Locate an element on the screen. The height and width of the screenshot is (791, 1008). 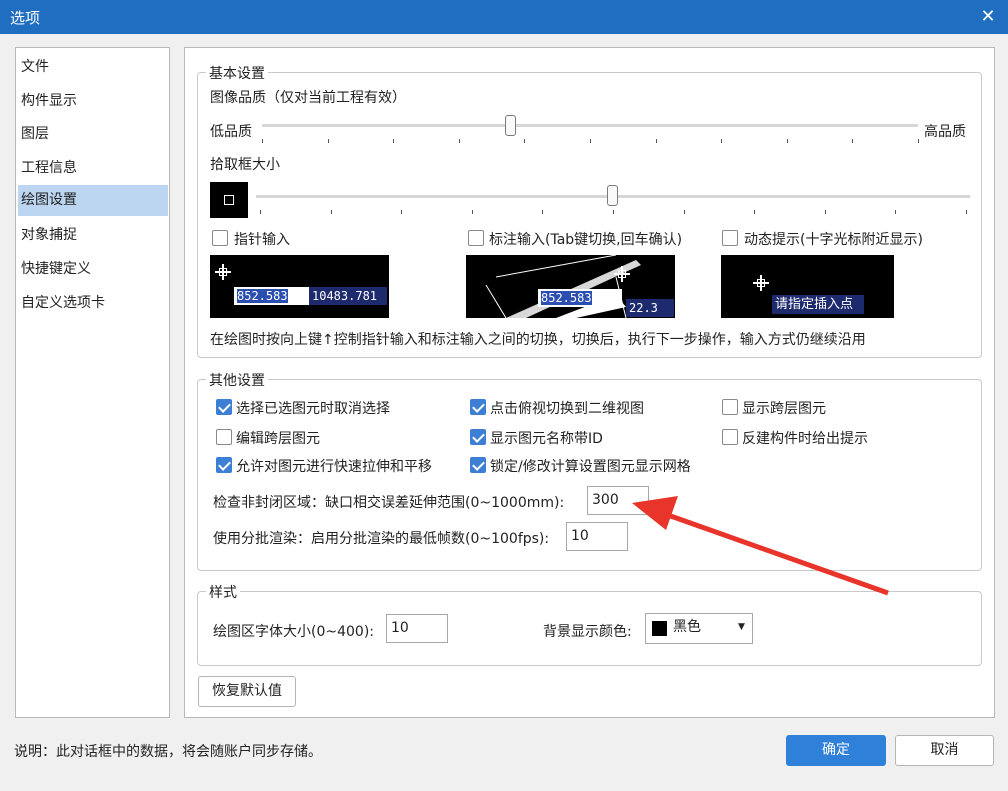
cancel-button: 取消 is located at coordinates (944, 750).